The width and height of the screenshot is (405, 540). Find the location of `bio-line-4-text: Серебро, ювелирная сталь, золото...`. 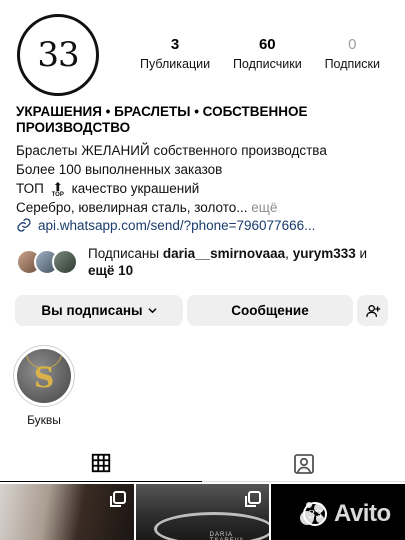

bio-line-4-text: Серебро, ювелирная сталь, золото... is located at coordinates (132, 207).